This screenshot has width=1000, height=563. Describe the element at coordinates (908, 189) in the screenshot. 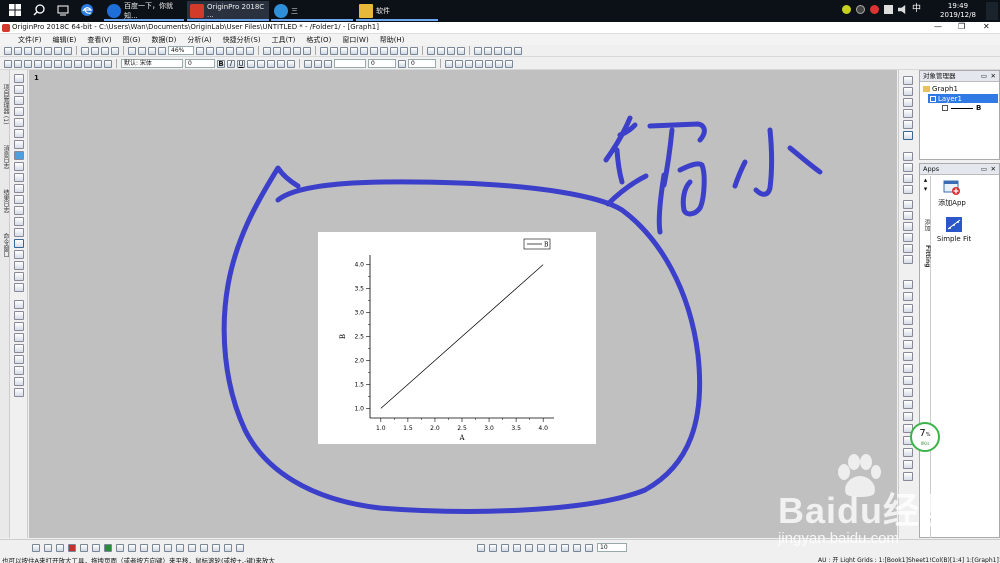

I see `arrange-layers-icon` at that location.